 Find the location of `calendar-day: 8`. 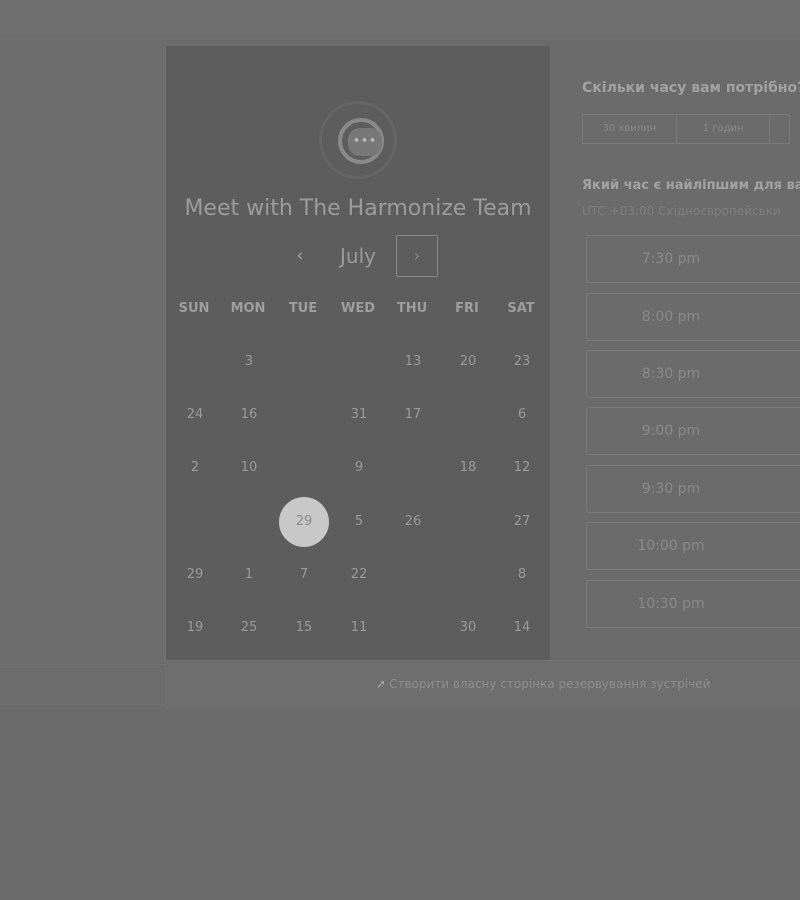

calendar-day: 8 is located at coordinates (522, 575).